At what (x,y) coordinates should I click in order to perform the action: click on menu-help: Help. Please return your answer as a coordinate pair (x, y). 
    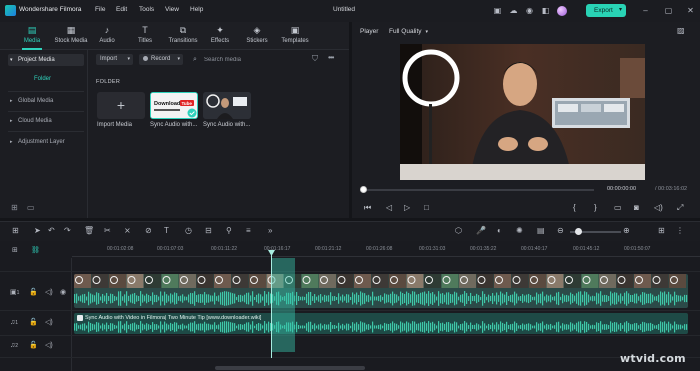
    Looking at the image, I should click on (196, 9).